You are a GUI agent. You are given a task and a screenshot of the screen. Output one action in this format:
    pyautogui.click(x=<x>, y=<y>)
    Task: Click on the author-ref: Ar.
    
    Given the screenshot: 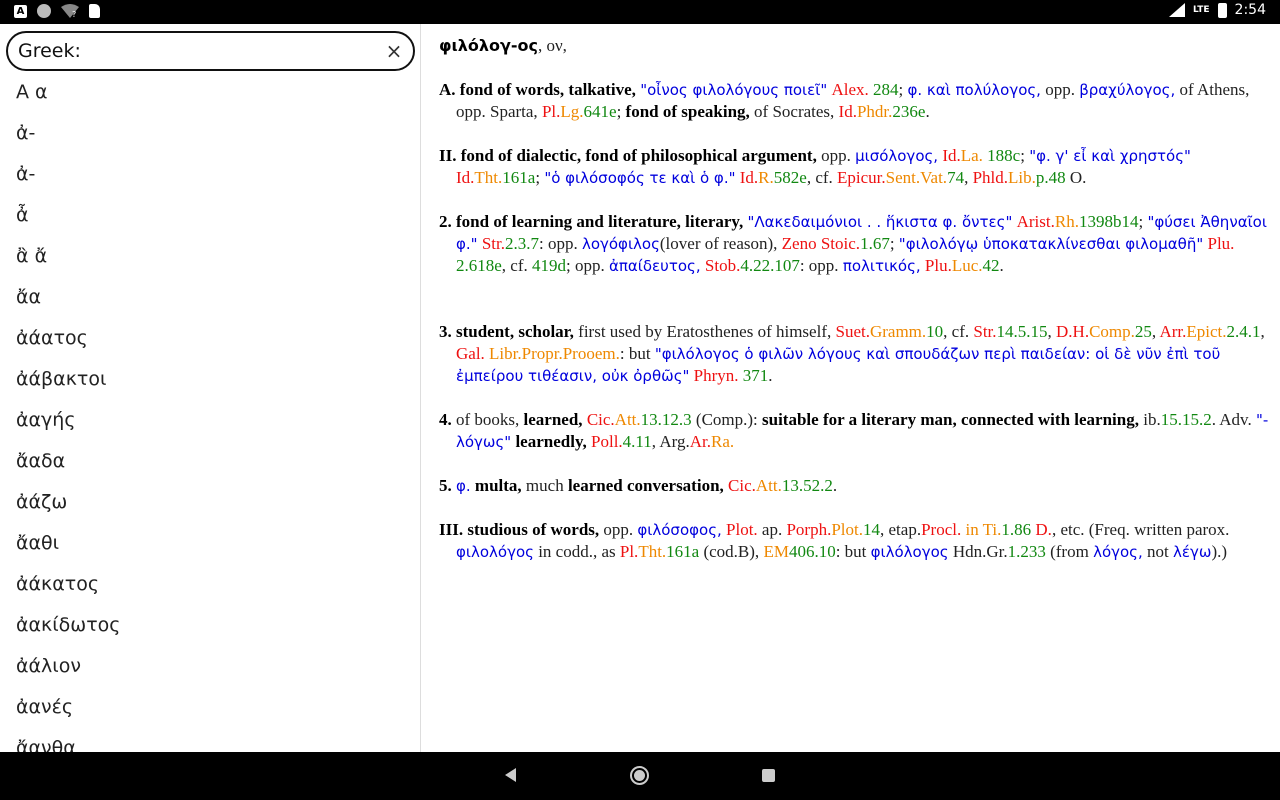 What is the action you would take?
    pyautogui.click(x=700, y=441)
    